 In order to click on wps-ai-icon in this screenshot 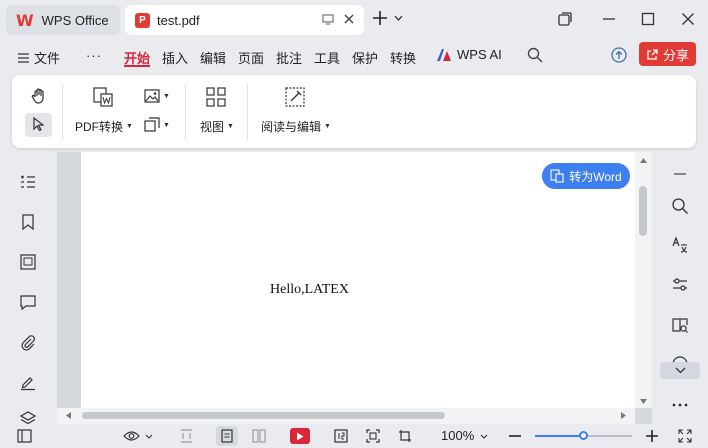, I will do `click(444, 55)`.